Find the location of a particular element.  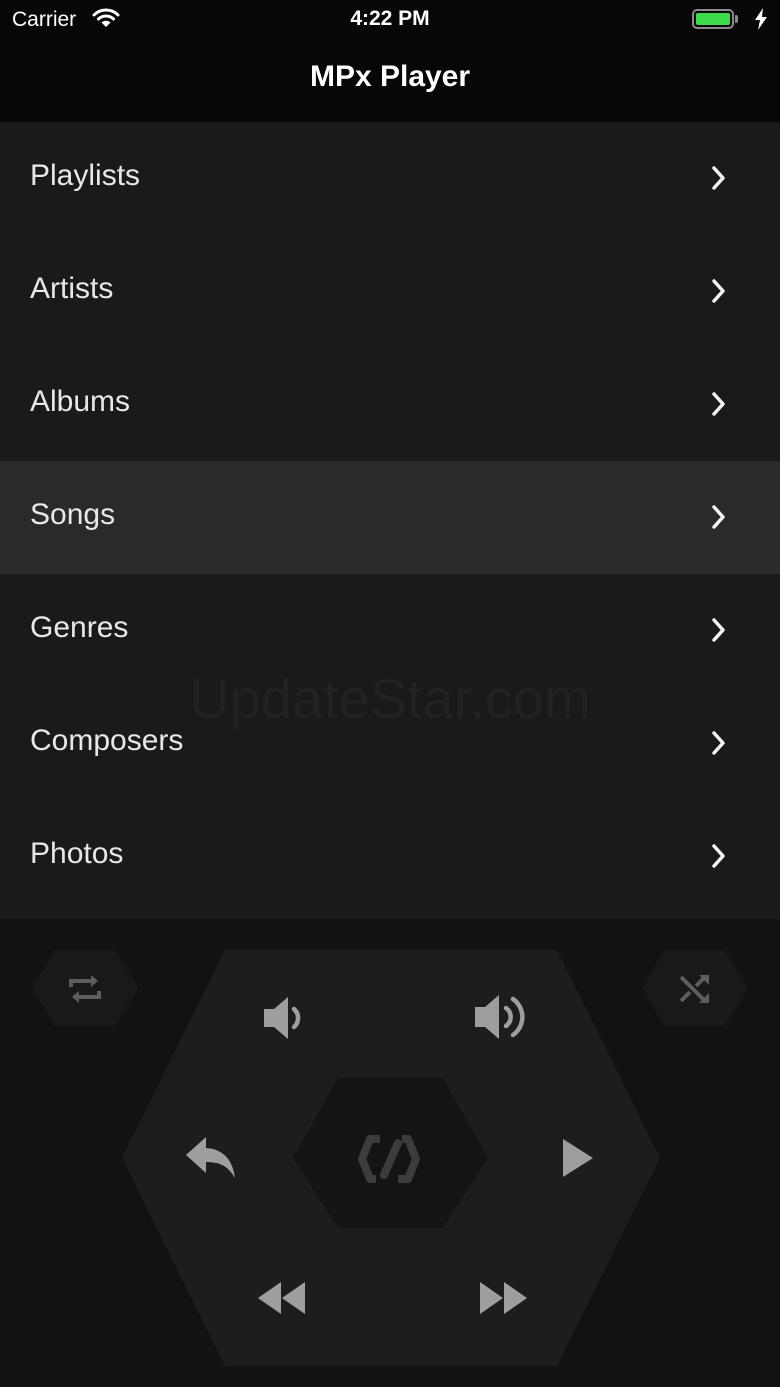

repeat-icon is located at coordinates (85, 989).